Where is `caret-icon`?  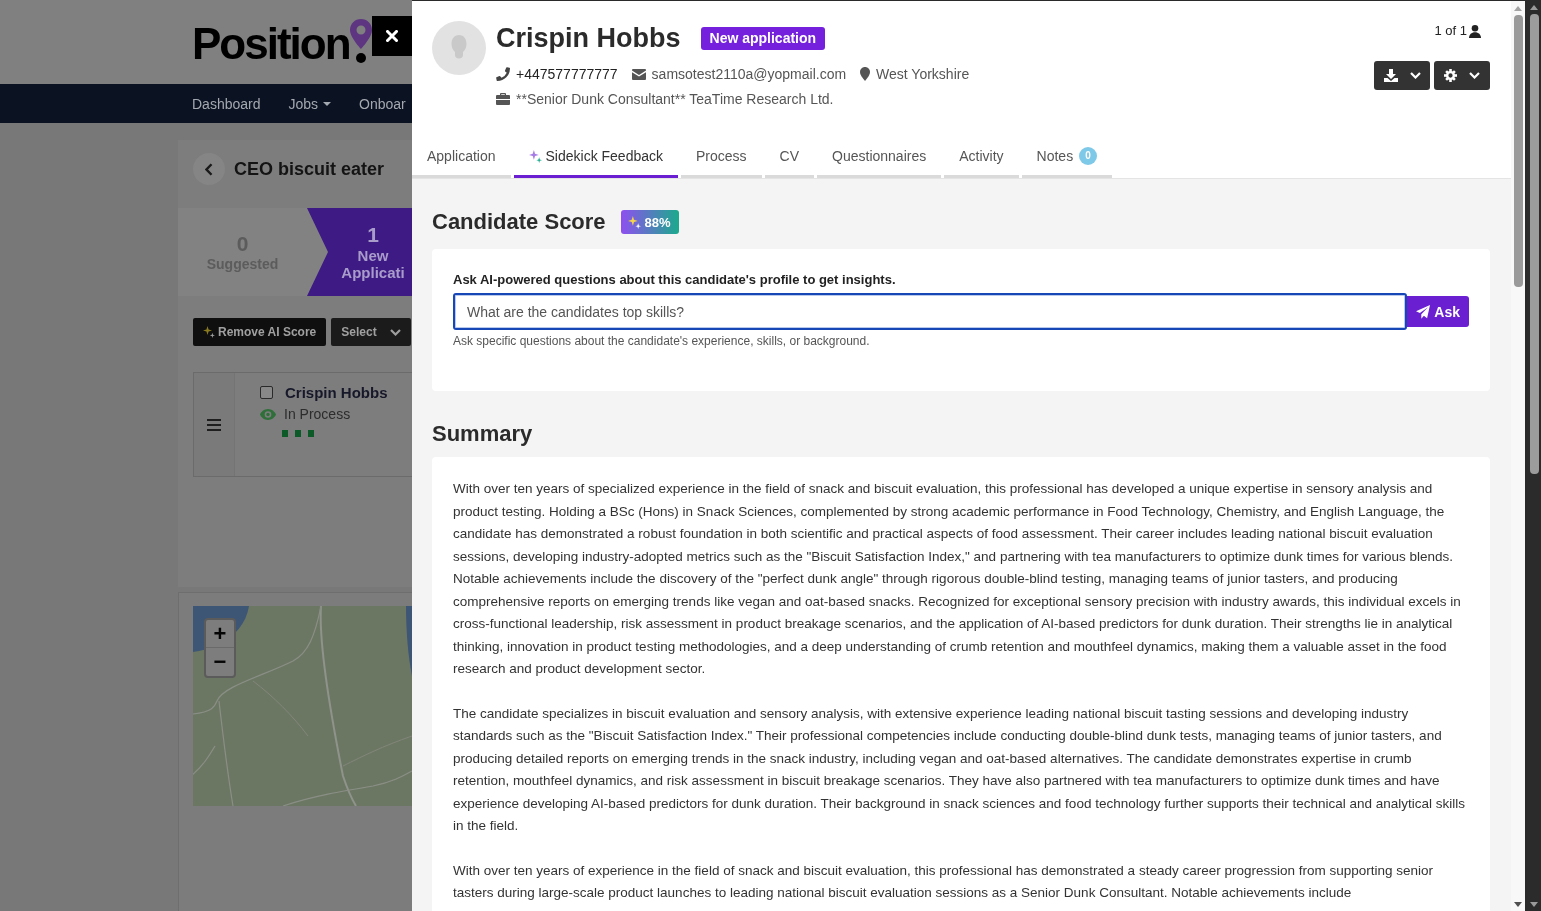
caret-icon is located at coordinates (327, 103).